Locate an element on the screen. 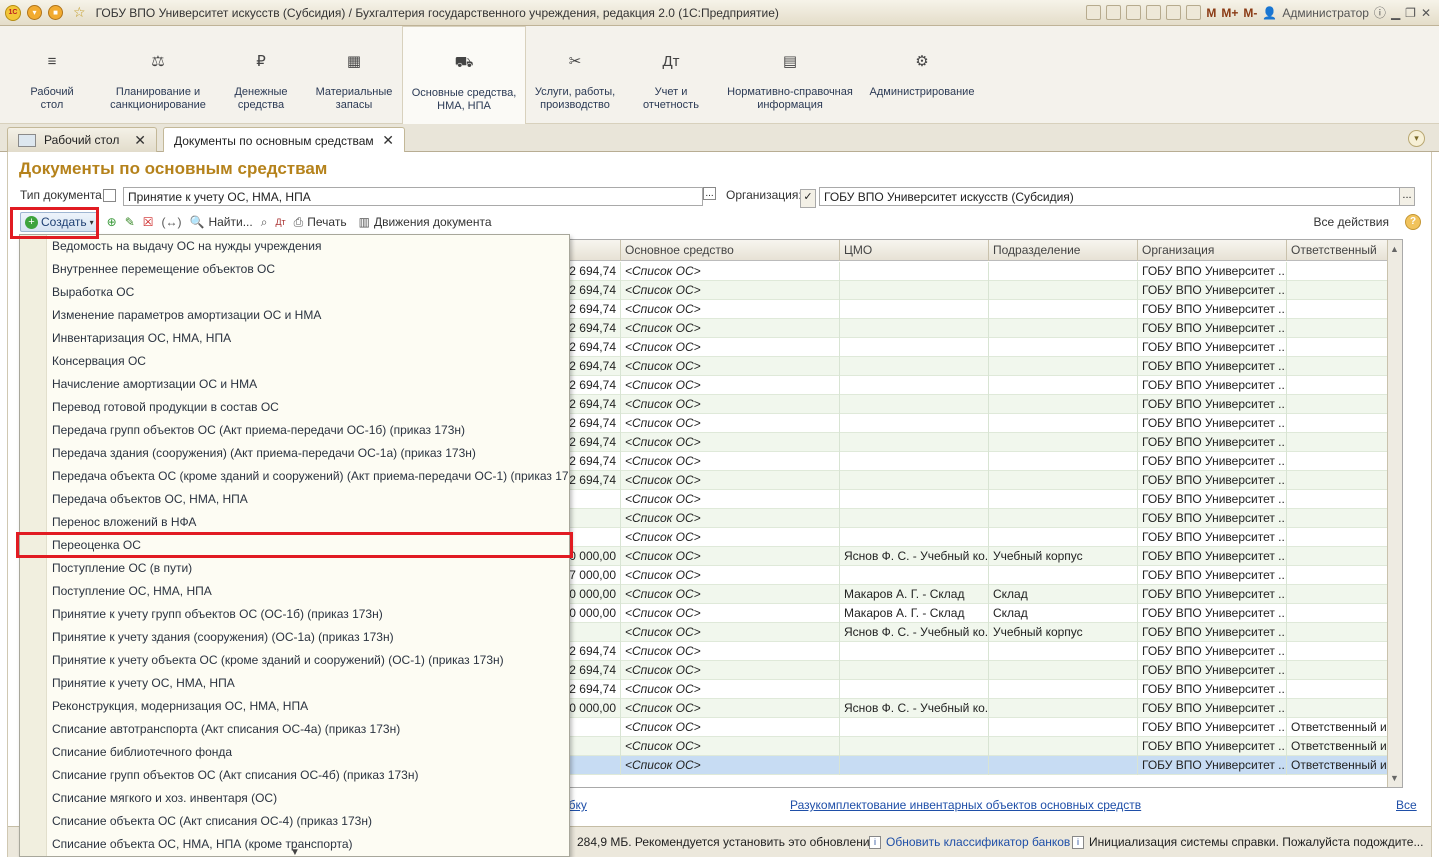  memory-mminus-button: M- is located at coordinates (1250, 13).